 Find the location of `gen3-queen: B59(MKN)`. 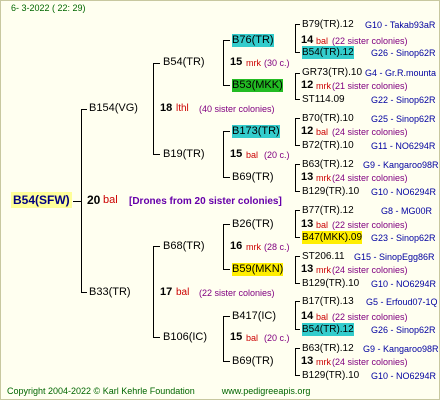

gen3-queen: B59(MKN) is located at coordinates (258, 269).